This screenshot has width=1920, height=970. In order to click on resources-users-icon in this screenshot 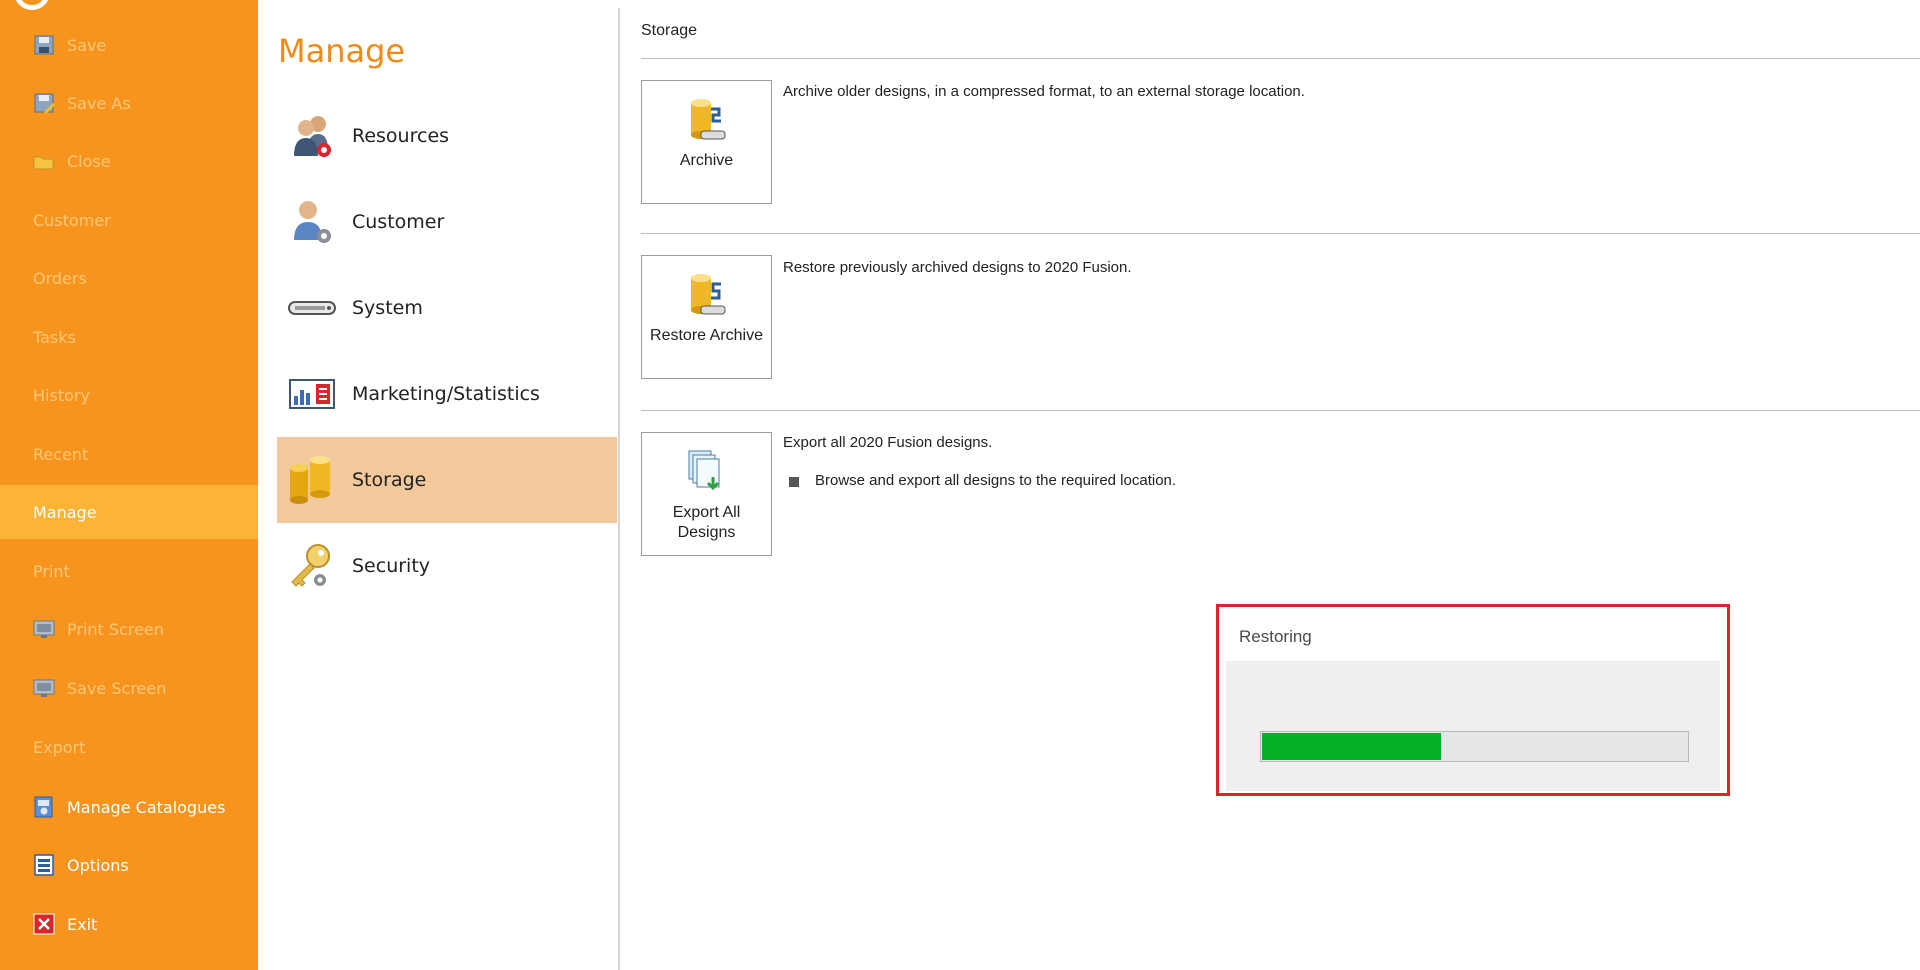, I will do `click(312, 136)`.